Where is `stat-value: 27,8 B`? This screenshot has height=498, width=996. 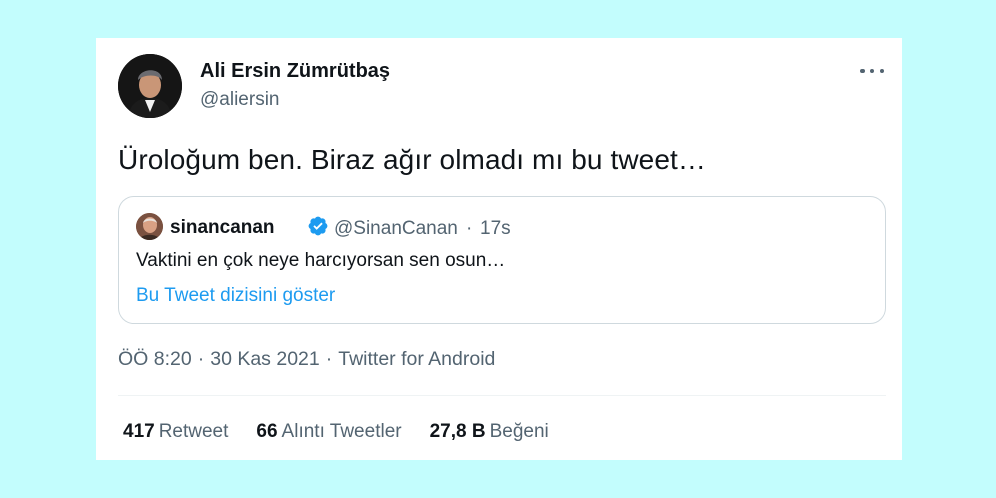 stat-value: 27,8 B is located at coordinates (457, 431).